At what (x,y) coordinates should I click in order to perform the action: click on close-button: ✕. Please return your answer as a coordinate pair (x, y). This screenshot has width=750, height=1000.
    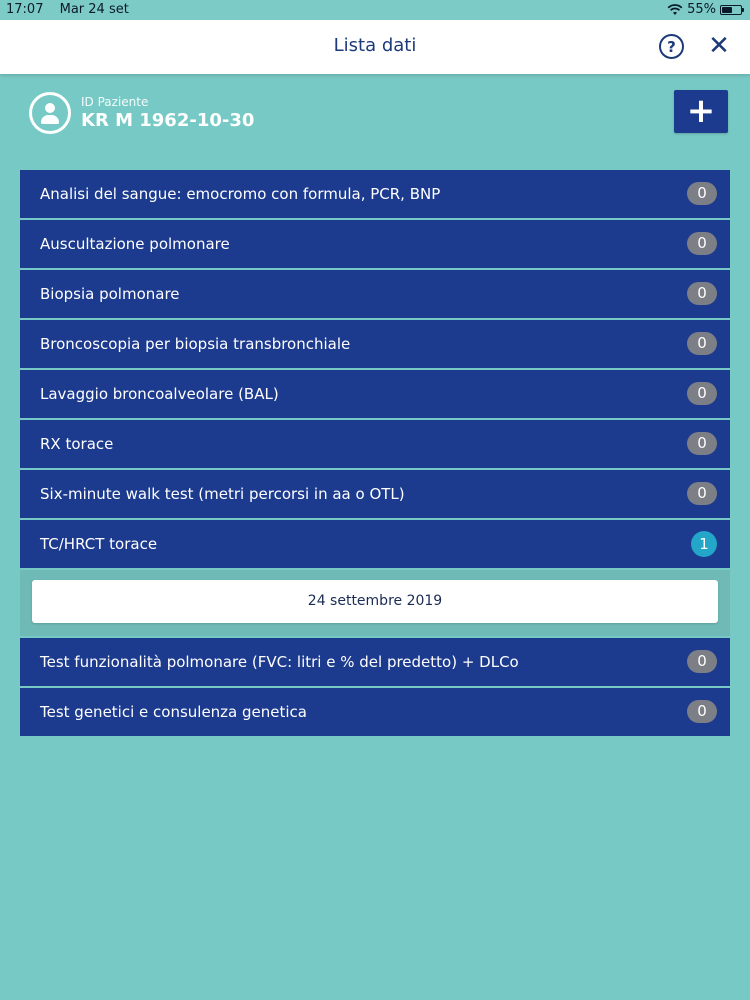
    Looking at the image, I should click on (719, 46).